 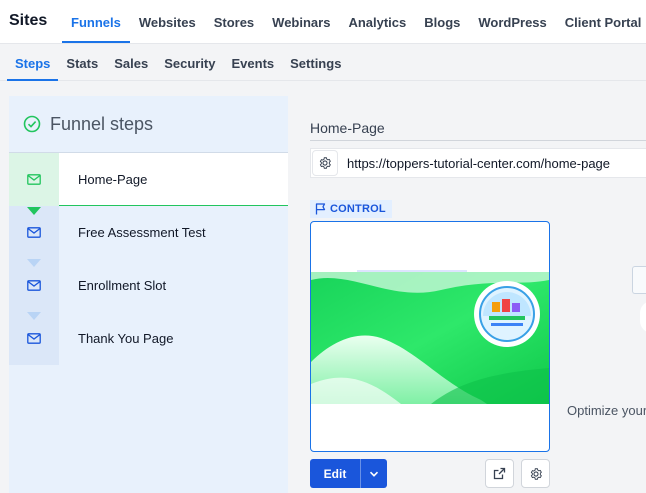 I want to click on variant-badge: CONTROL, so click(x=351, y=209).